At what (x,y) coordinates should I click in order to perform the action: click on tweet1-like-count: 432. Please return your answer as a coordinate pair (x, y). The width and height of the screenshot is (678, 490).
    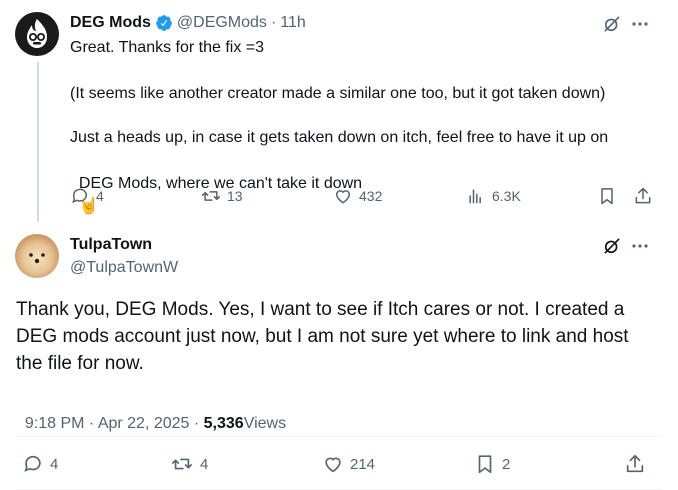
    Looking at the image, I should click on (371, 196).